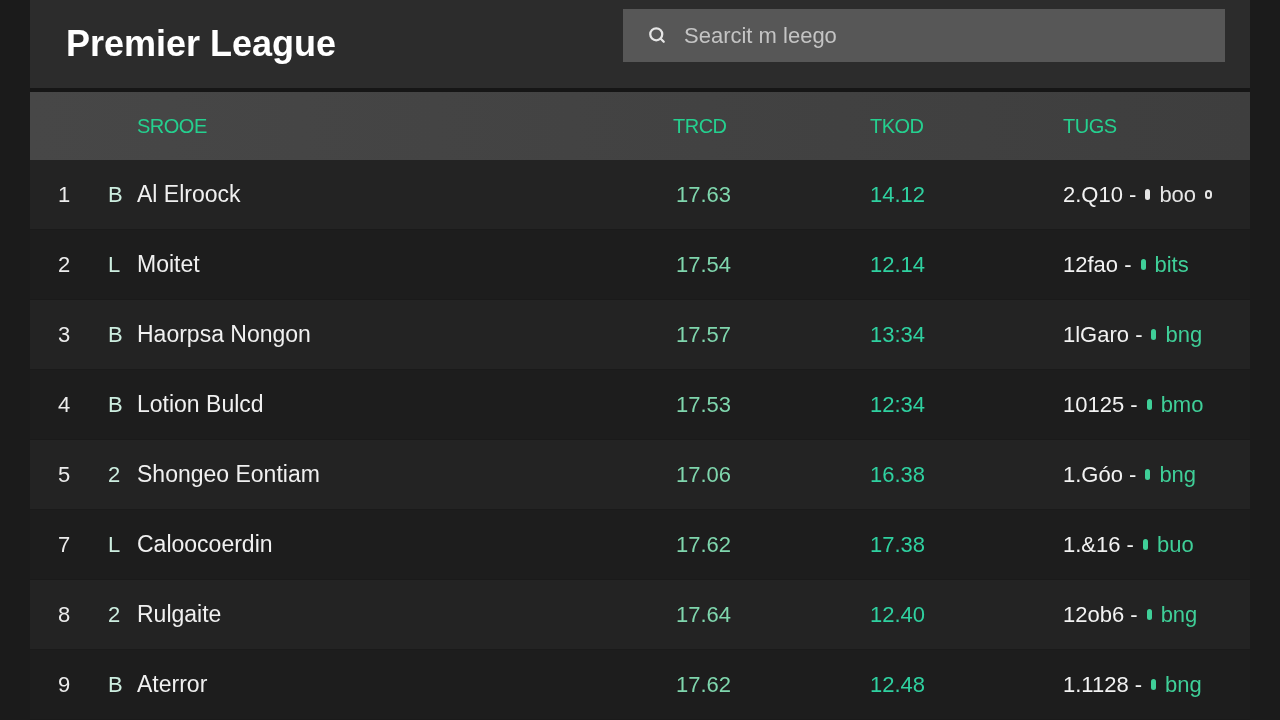 The height and width of the screenshot is (720, 1280). What do you see at coordinates (1103, 685) in the screenshot?
I see `tugs-value: 1.1128 -` at bounding box center [1103, 685].